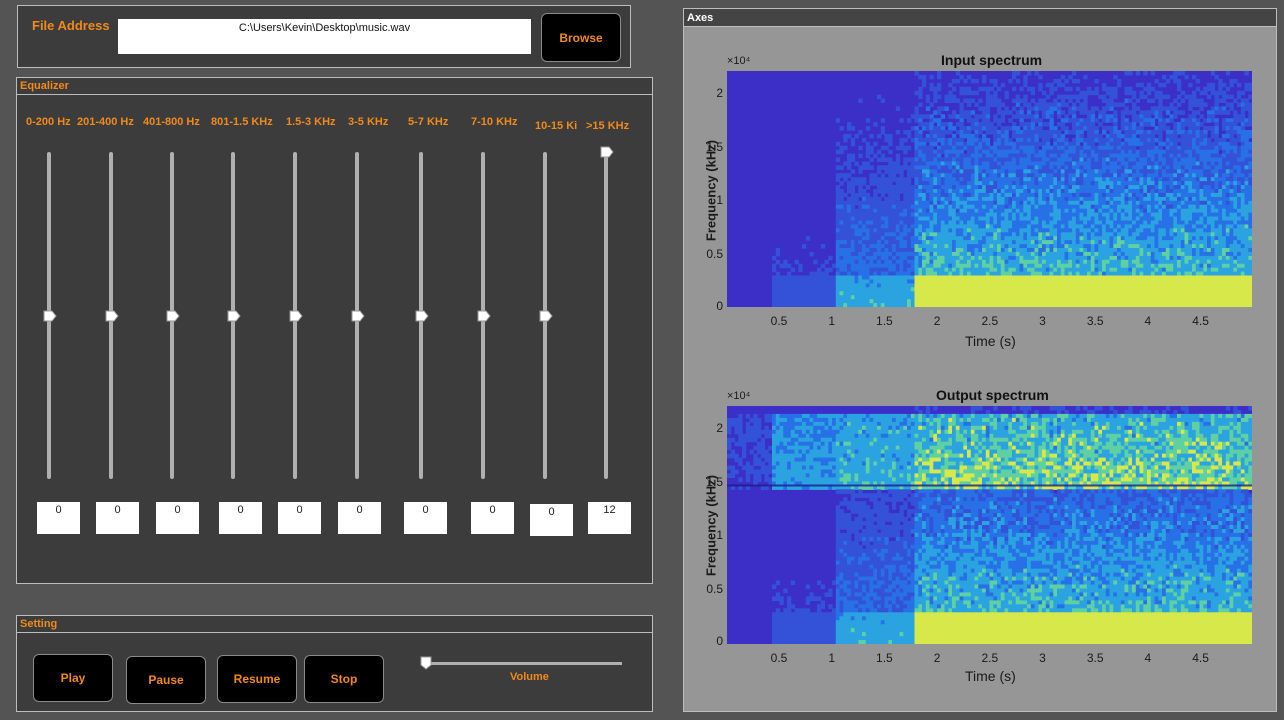 The width and height of the screenshot is (1284, 720). I want to click on input-ytick-label: 0, so click(719, 306).